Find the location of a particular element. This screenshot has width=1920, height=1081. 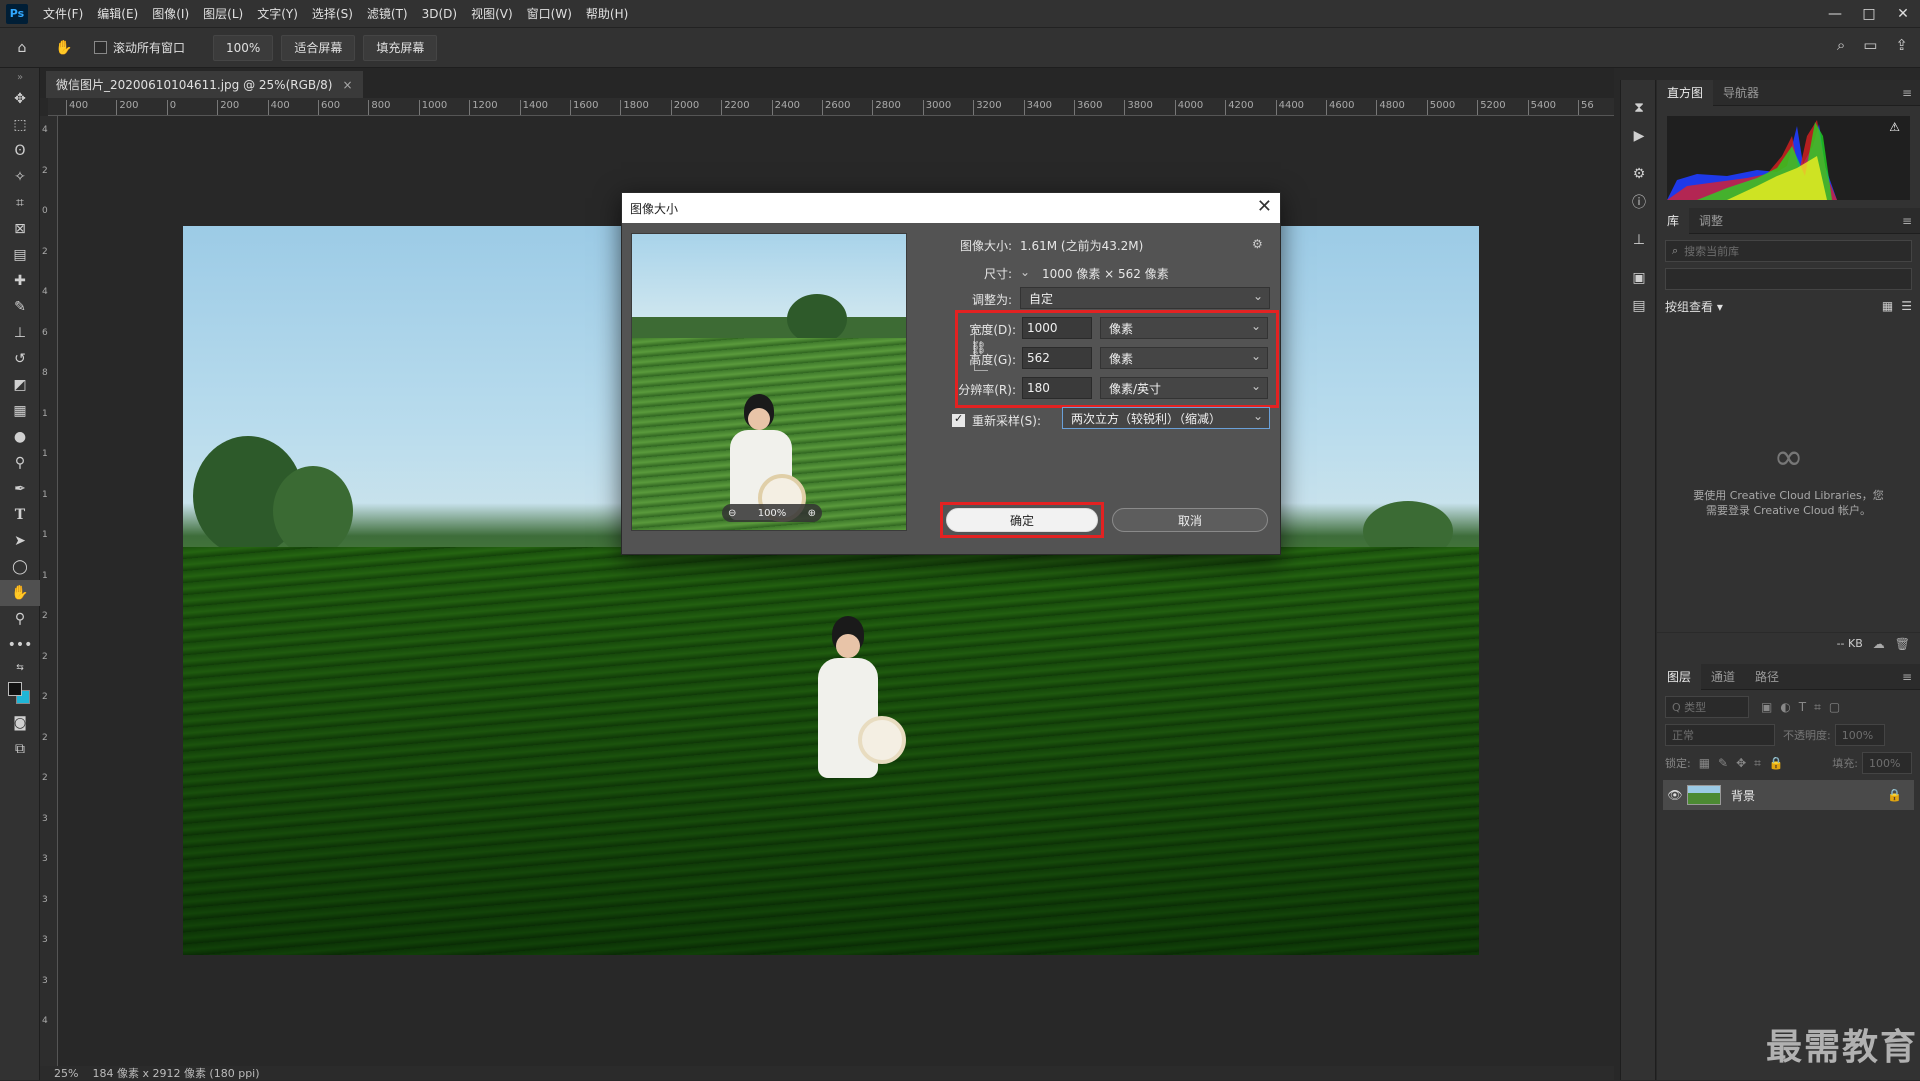

zoom-in-icon: ⊕ is located at coordinates (812, 513).